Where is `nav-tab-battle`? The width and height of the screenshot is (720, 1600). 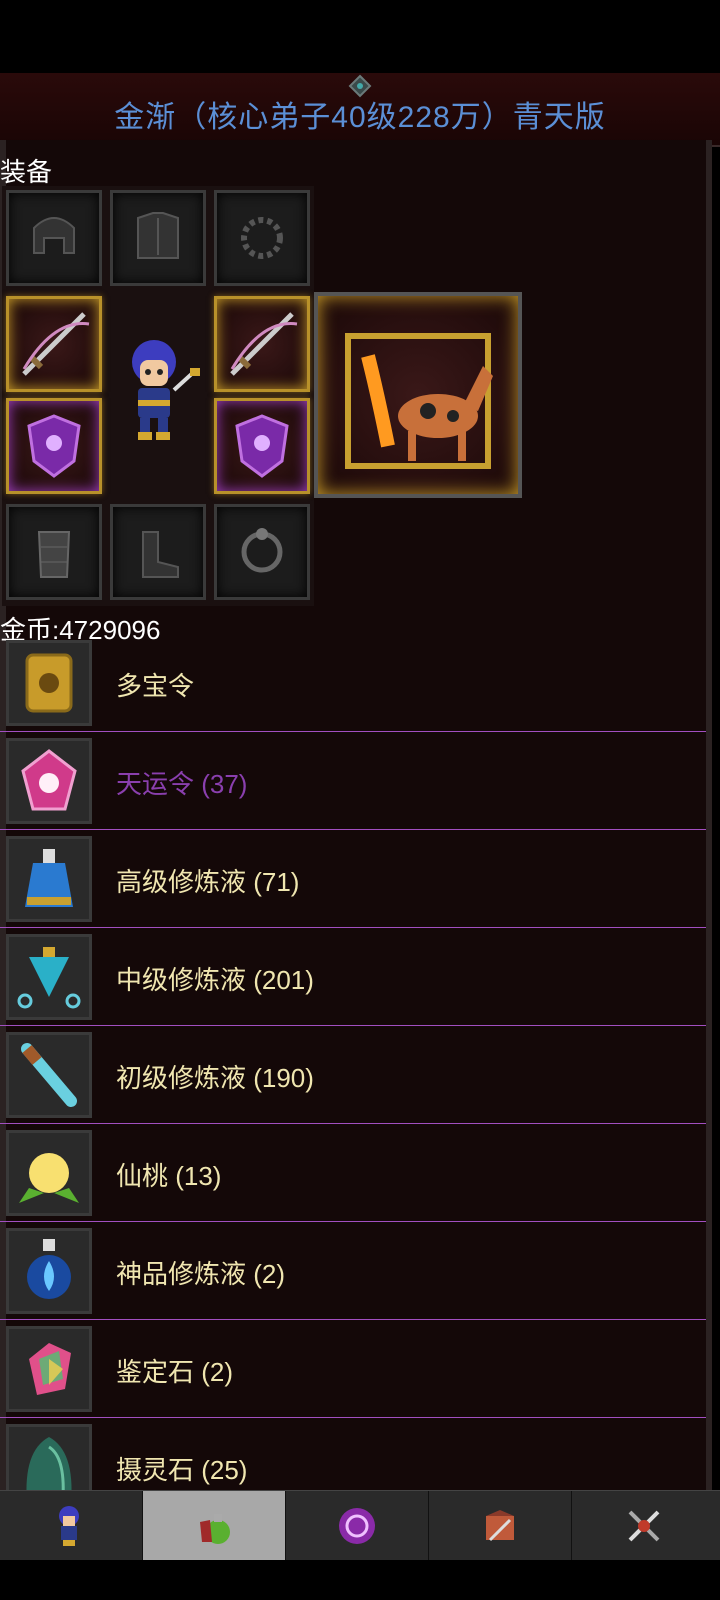 nav-tab-battle is located at coordinates (500, 1526).